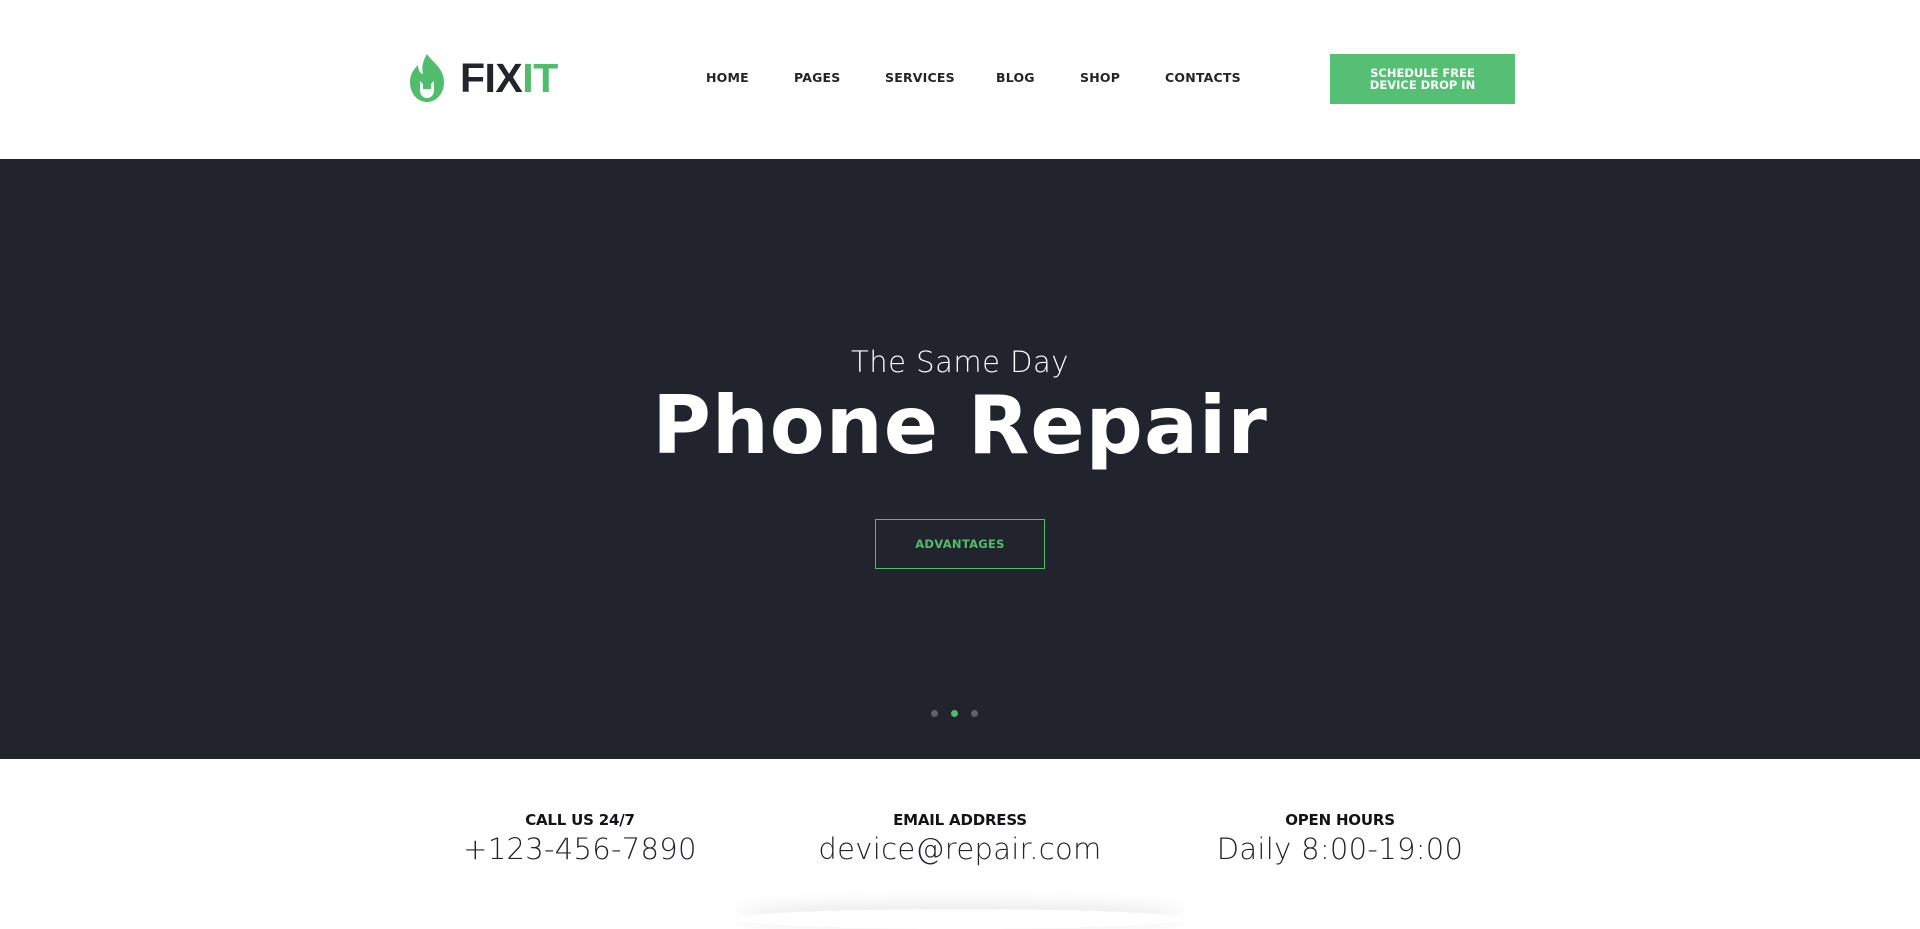 The height and width of the screenshot is (929, 1920). I want to click on schedule-drop-in-label: SCHEDULE FREE DEVICE DROP IN, so click(1422, 79).